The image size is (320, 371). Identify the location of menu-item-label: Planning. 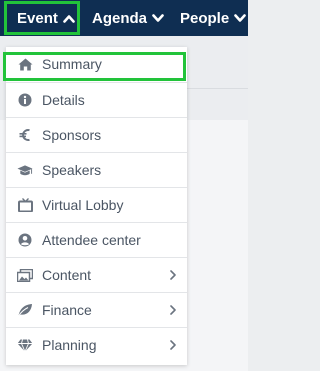
(69, 345).